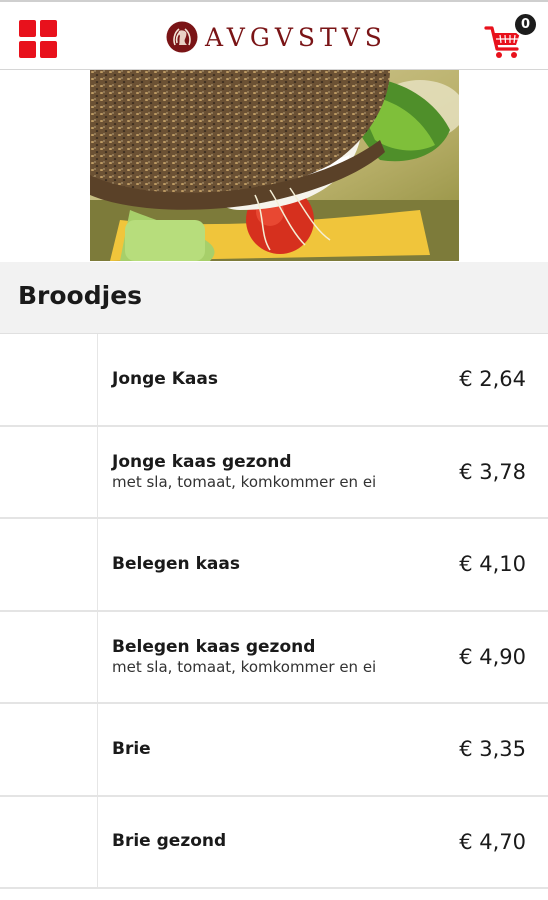  Describe the element at coordinates (296, 37) in the screenshot. I see `brand-name: AVGVSTVS` at that location.